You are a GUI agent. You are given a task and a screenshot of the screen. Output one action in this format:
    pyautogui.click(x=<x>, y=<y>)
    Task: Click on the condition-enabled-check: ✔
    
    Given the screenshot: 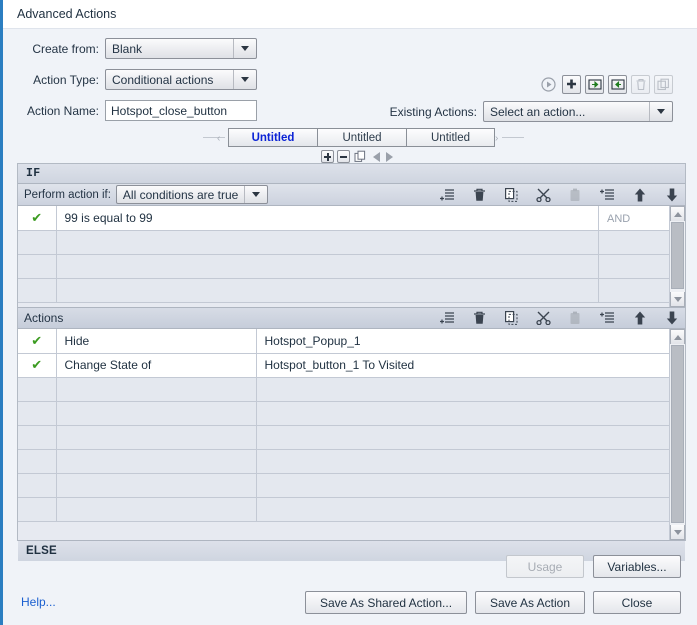 What is the action you would take?
    pyautogui.click(x=37, y=218)
    